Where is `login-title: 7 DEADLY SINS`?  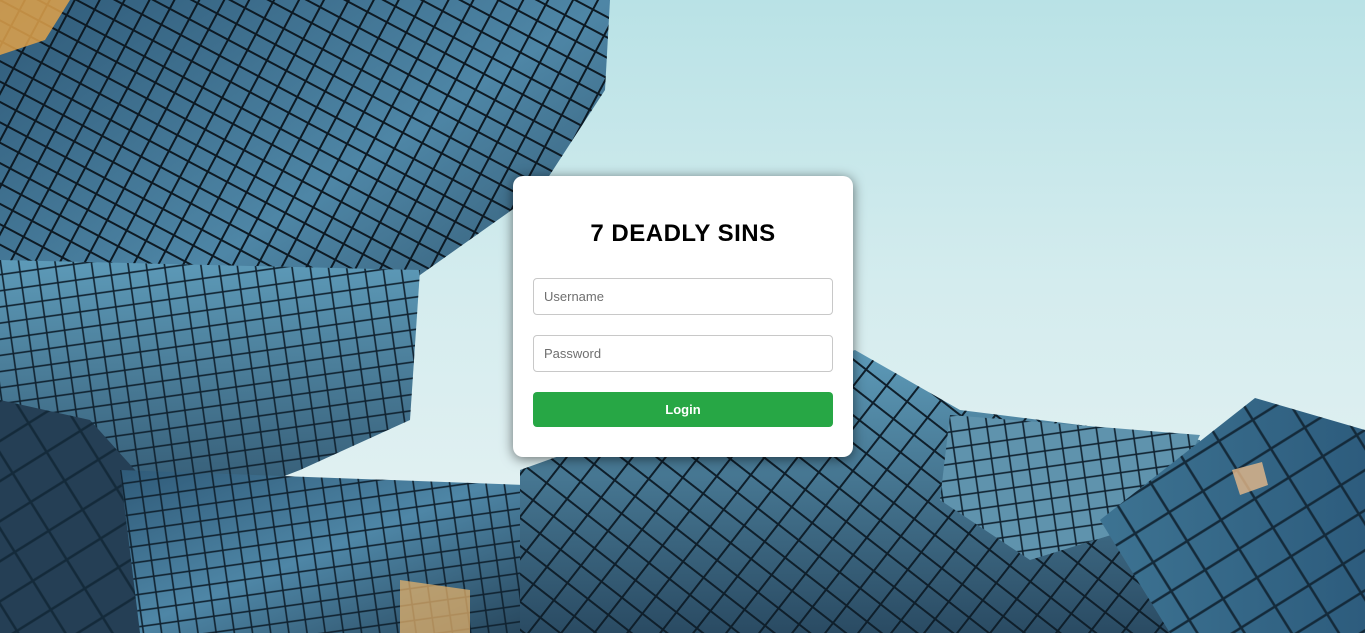 login-title: 7 DEADLY SINS is located at coordinates (683, 233).